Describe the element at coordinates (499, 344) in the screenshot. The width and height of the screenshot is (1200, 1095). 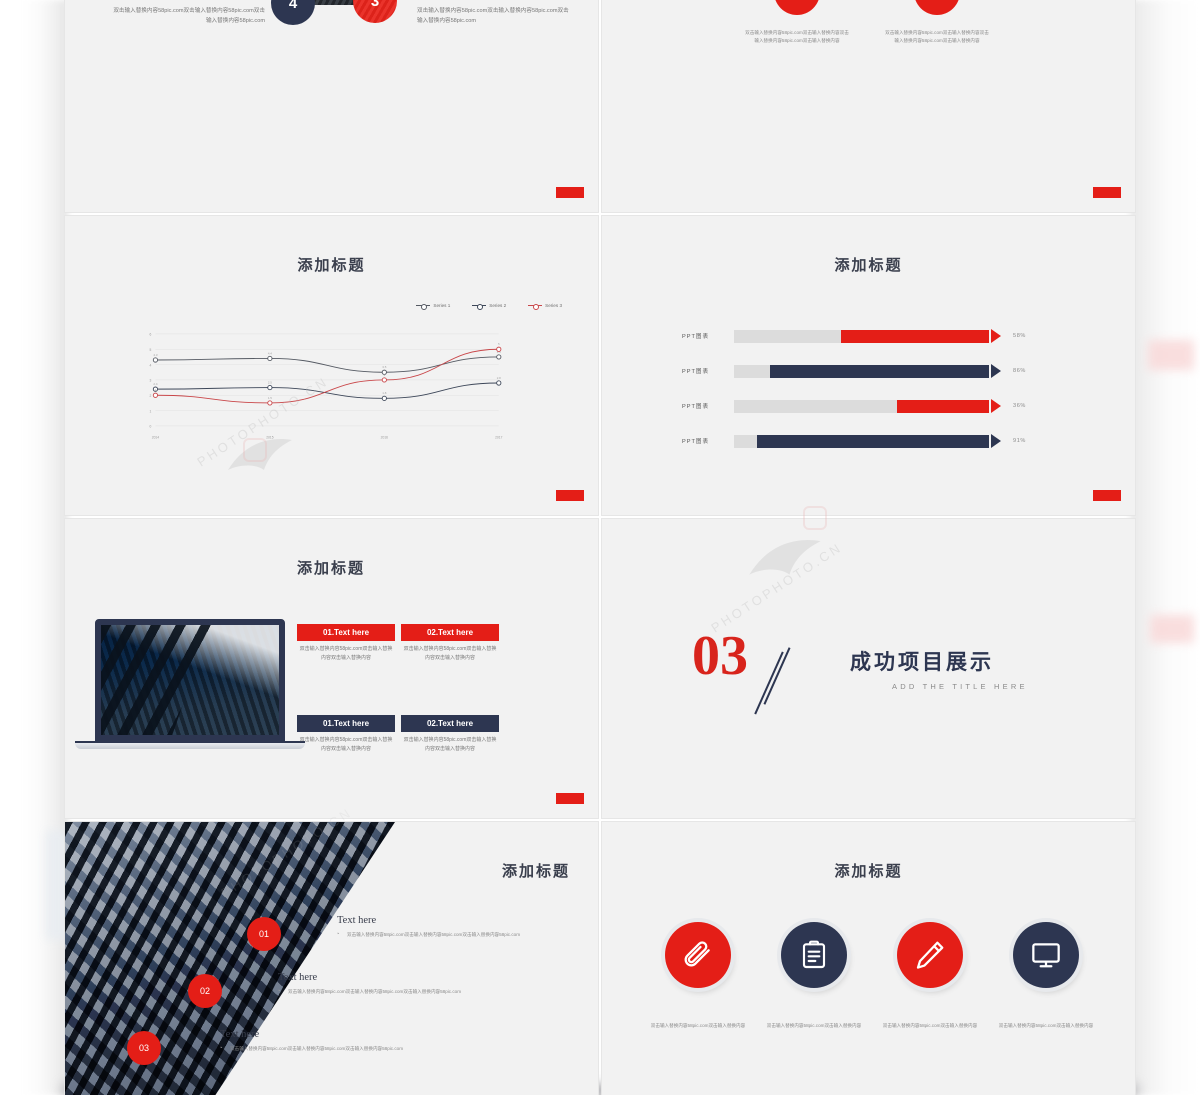
I see `svg-text: 5` at that location.